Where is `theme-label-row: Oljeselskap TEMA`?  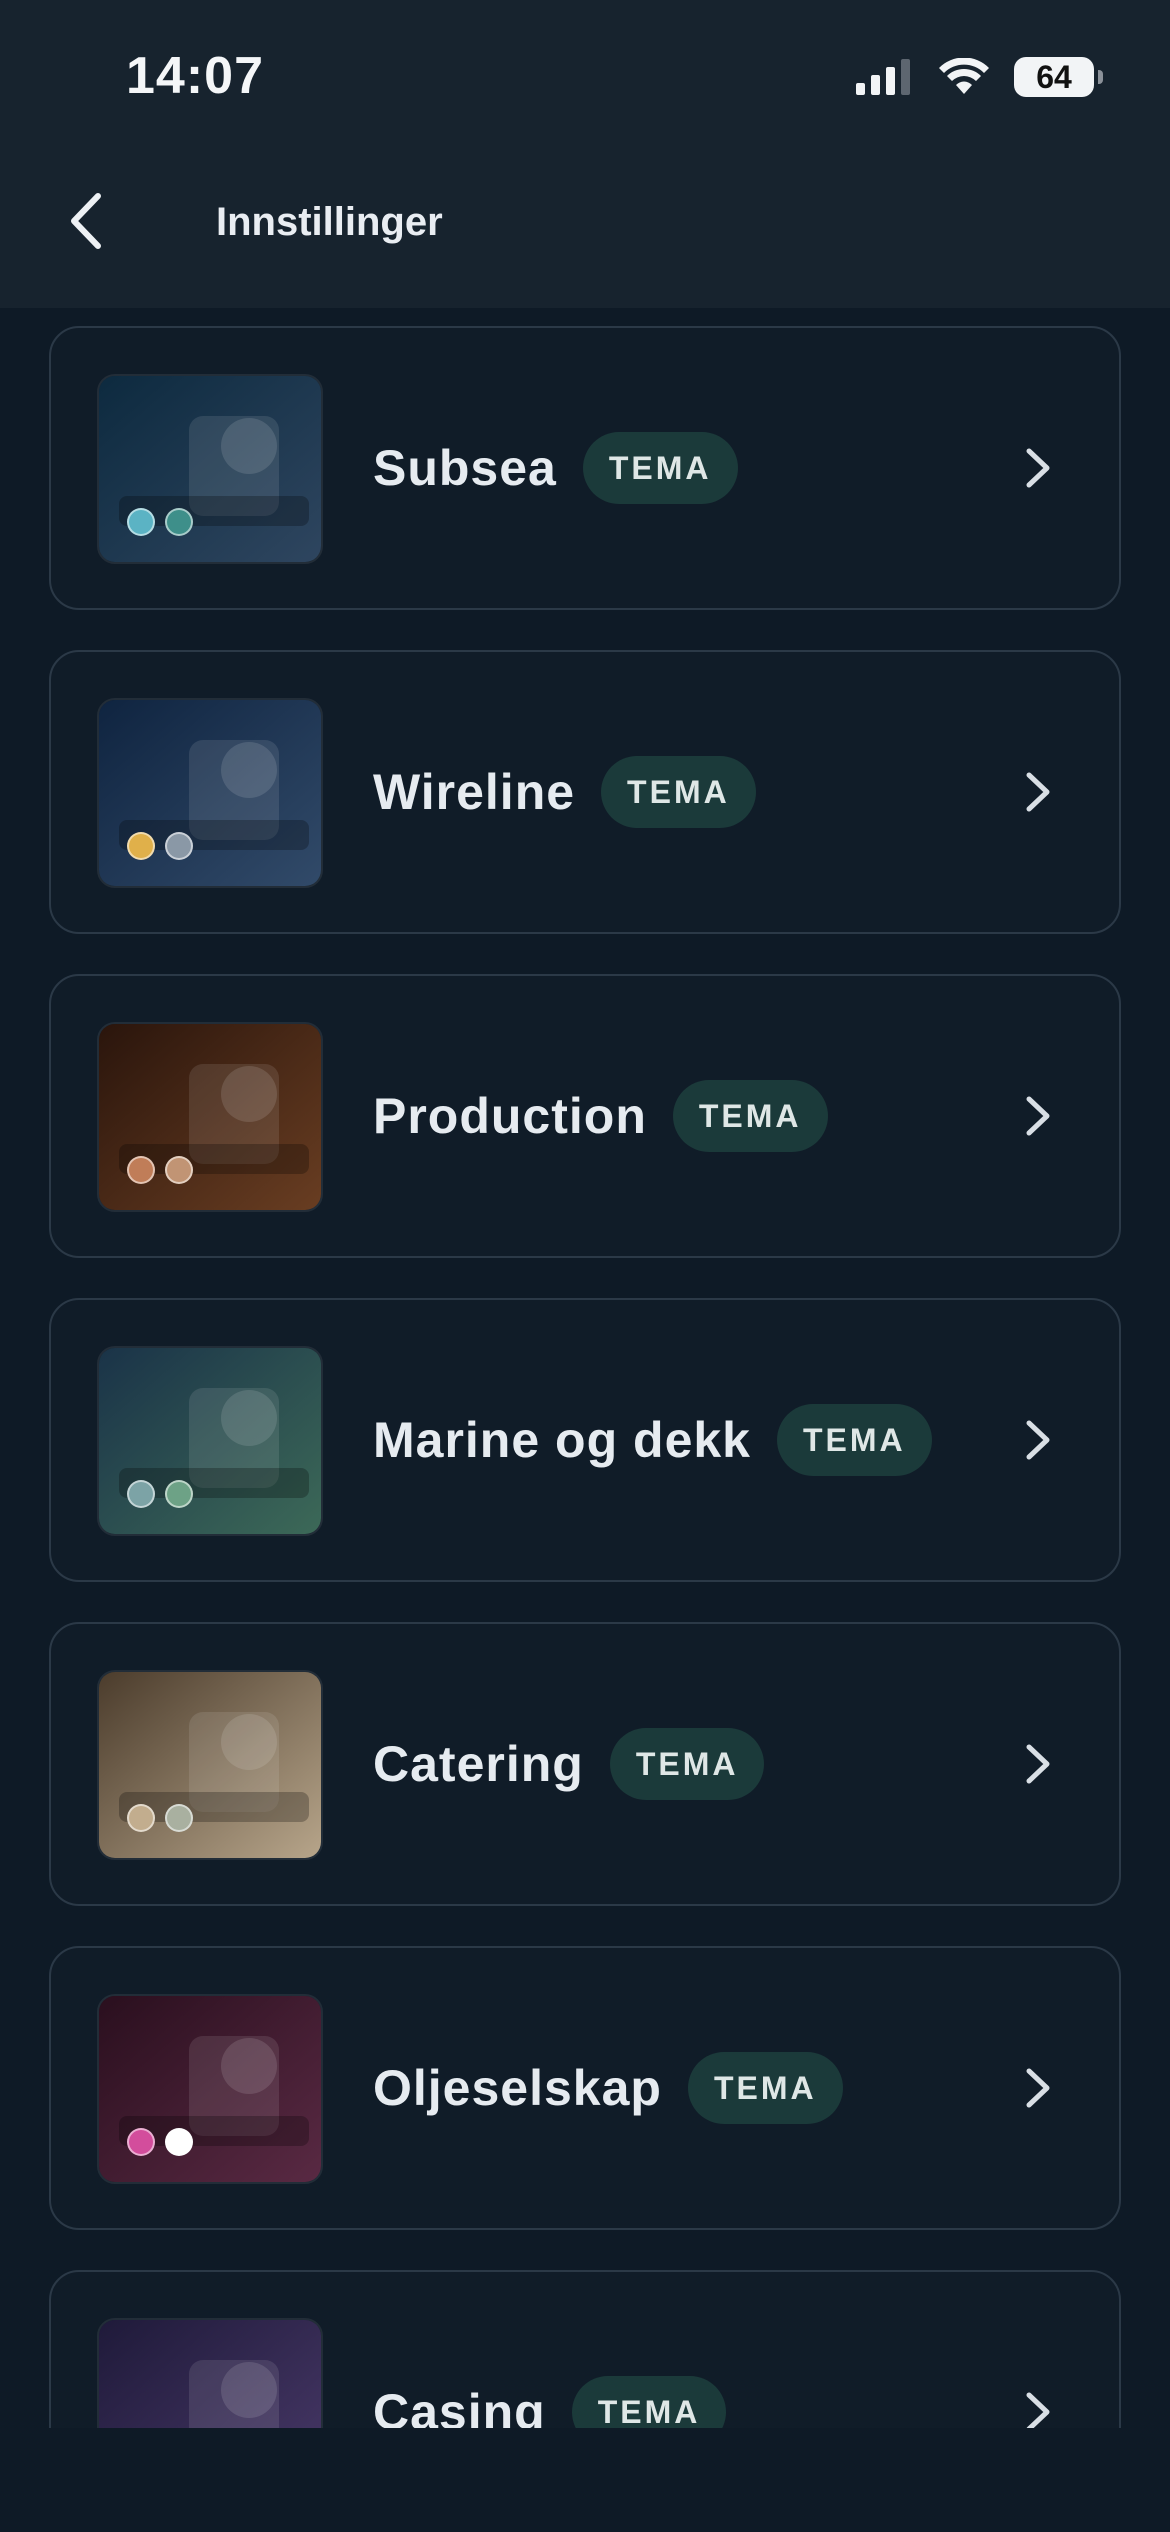
theme-label-row: Oljeselskap TEMA is located at coordinates (608, 2088).